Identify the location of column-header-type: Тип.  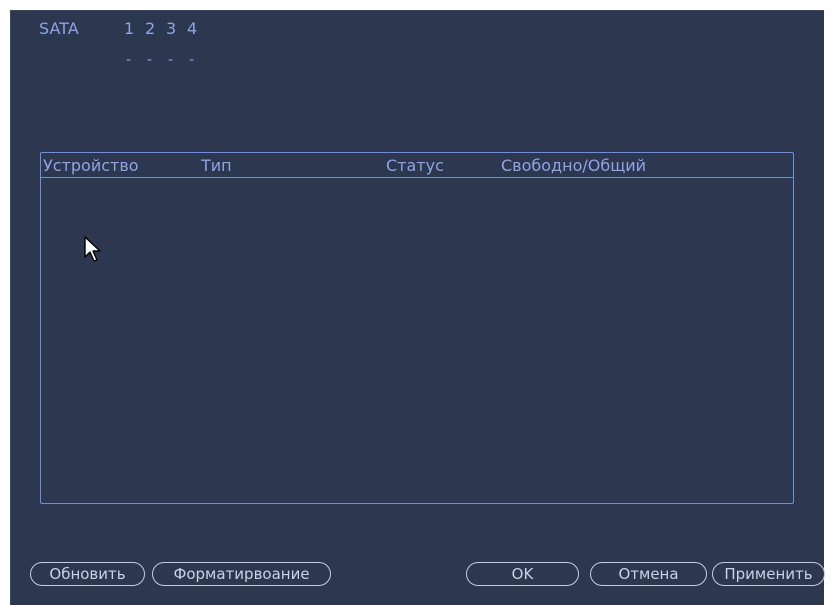
(216, 165).